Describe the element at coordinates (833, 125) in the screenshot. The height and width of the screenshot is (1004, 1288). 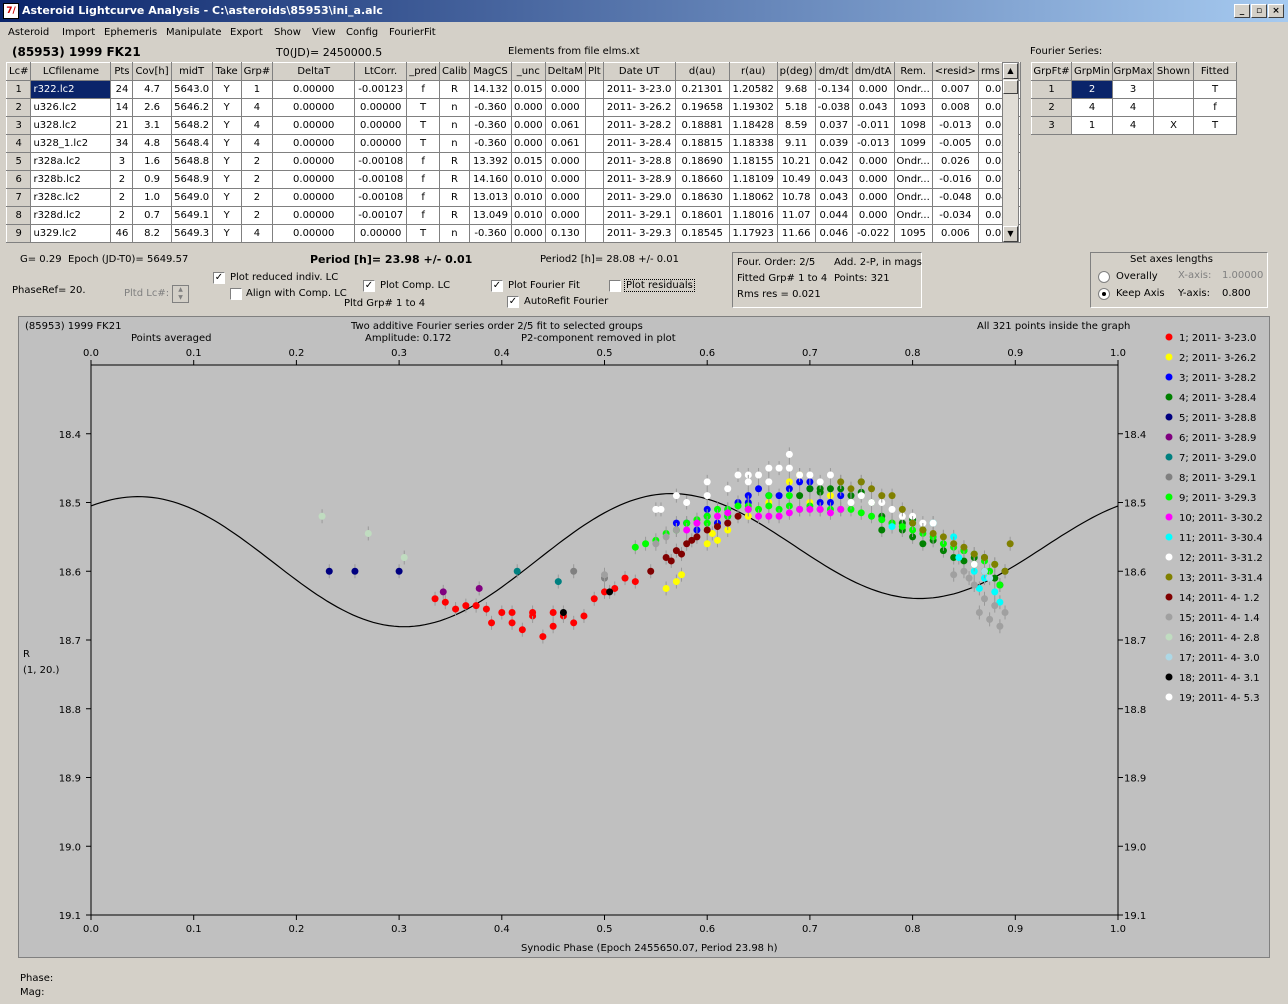
I see `table-cell: 0.037` at that location.